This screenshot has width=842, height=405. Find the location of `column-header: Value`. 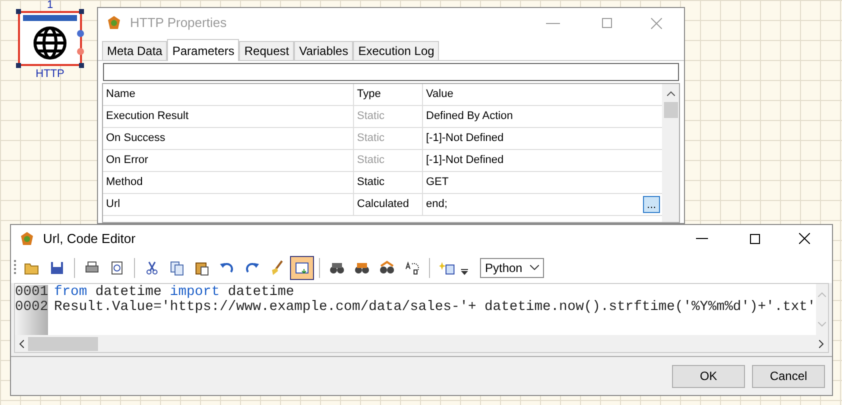

column-header: Value is located at coordinates (542, 94).